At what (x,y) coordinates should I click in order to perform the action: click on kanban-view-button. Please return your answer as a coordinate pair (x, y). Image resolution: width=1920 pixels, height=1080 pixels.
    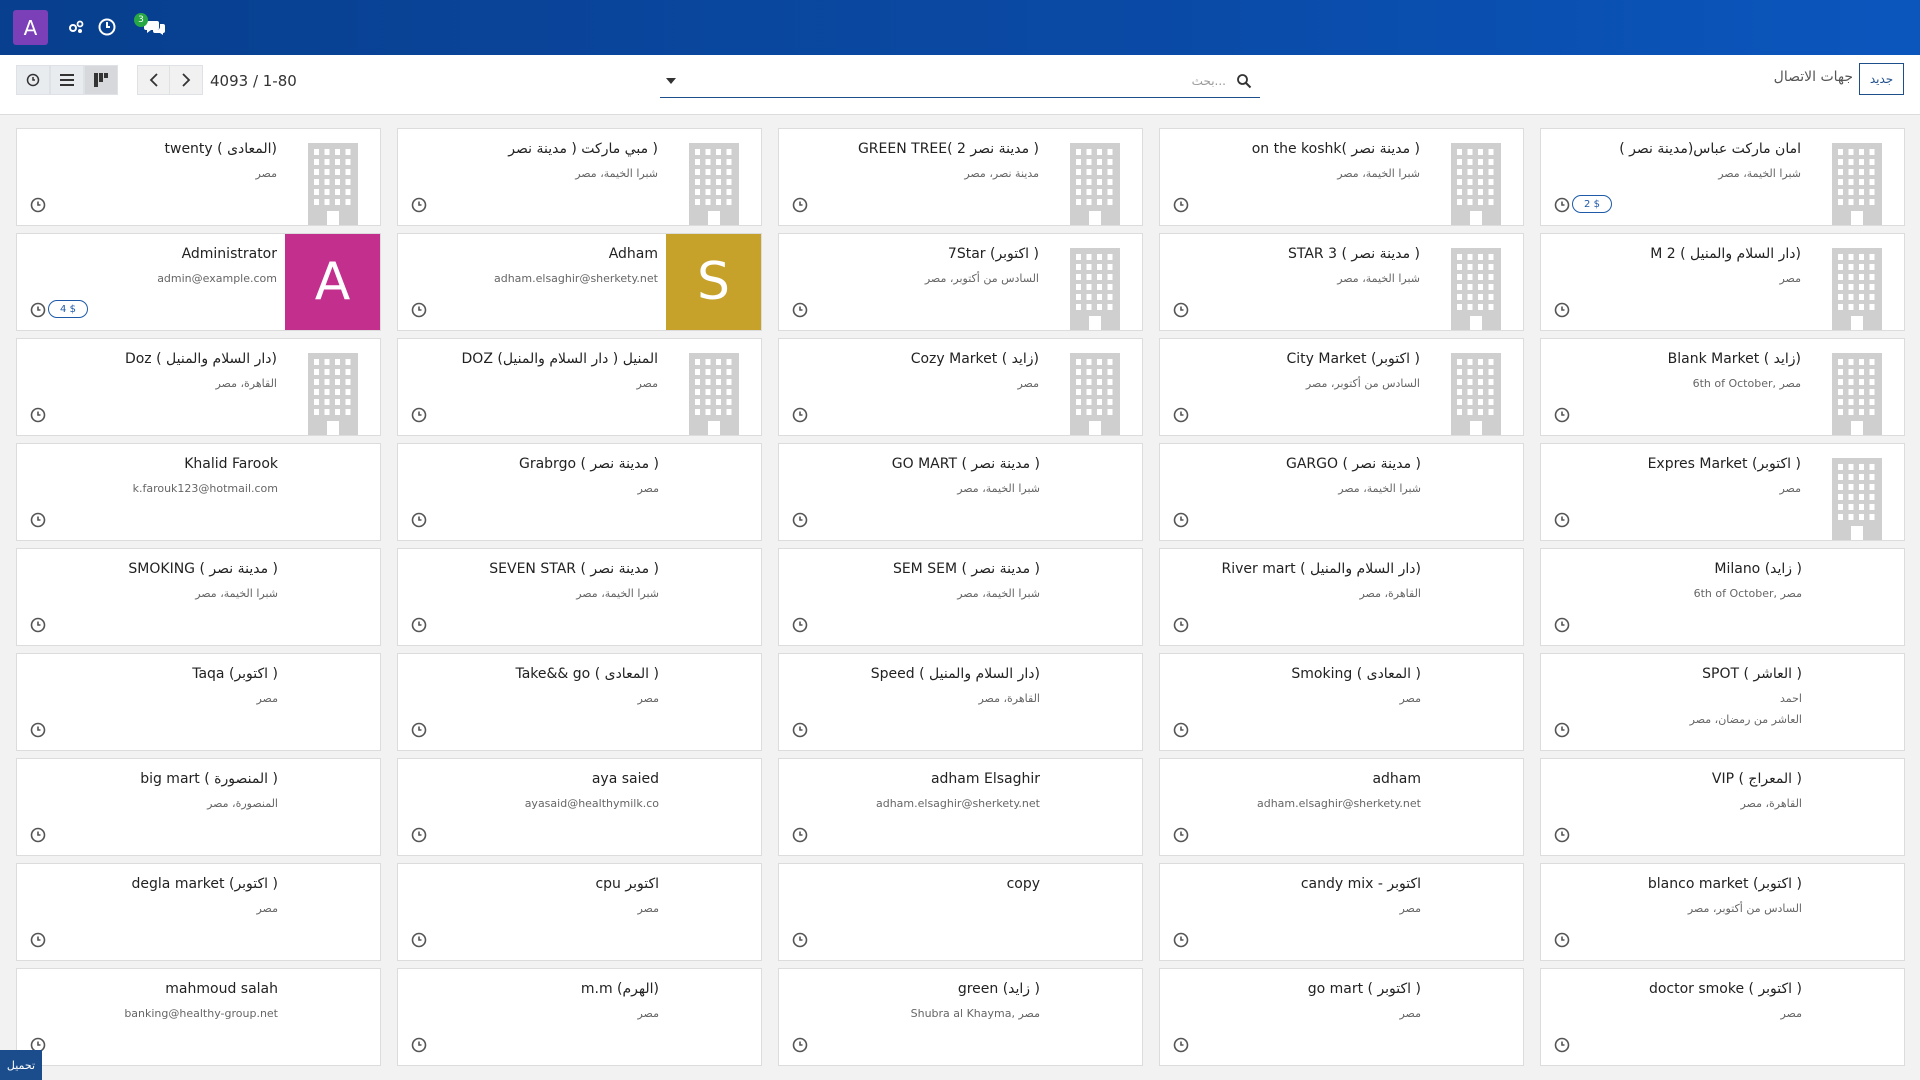
    Looking at the image, I should click on (101, 80).